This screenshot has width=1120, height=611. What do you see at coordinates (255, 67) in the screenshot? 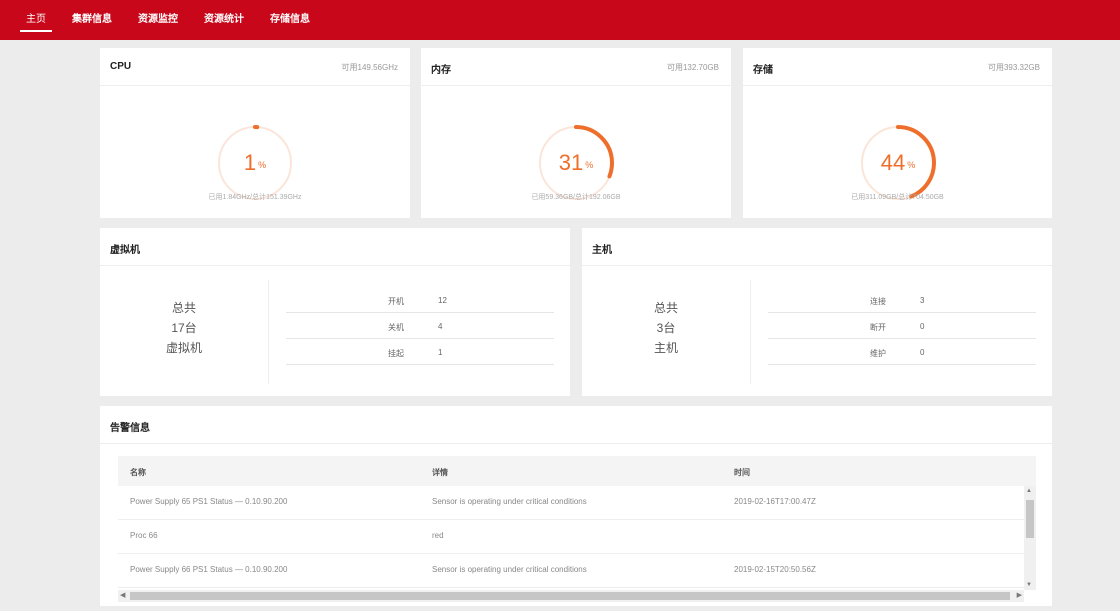
I see `card-header: CPU 可用149.56GHz` at bounding box center [255, 67].